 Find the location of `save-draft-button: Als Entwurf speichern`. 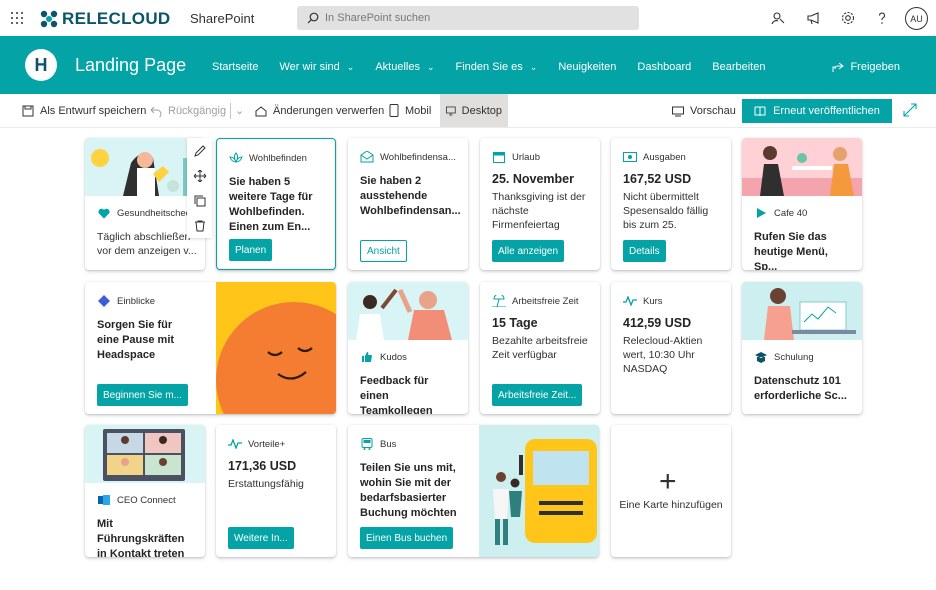

save-draft-button: Als Entwurf speichern is located at coordinates (84, 110).